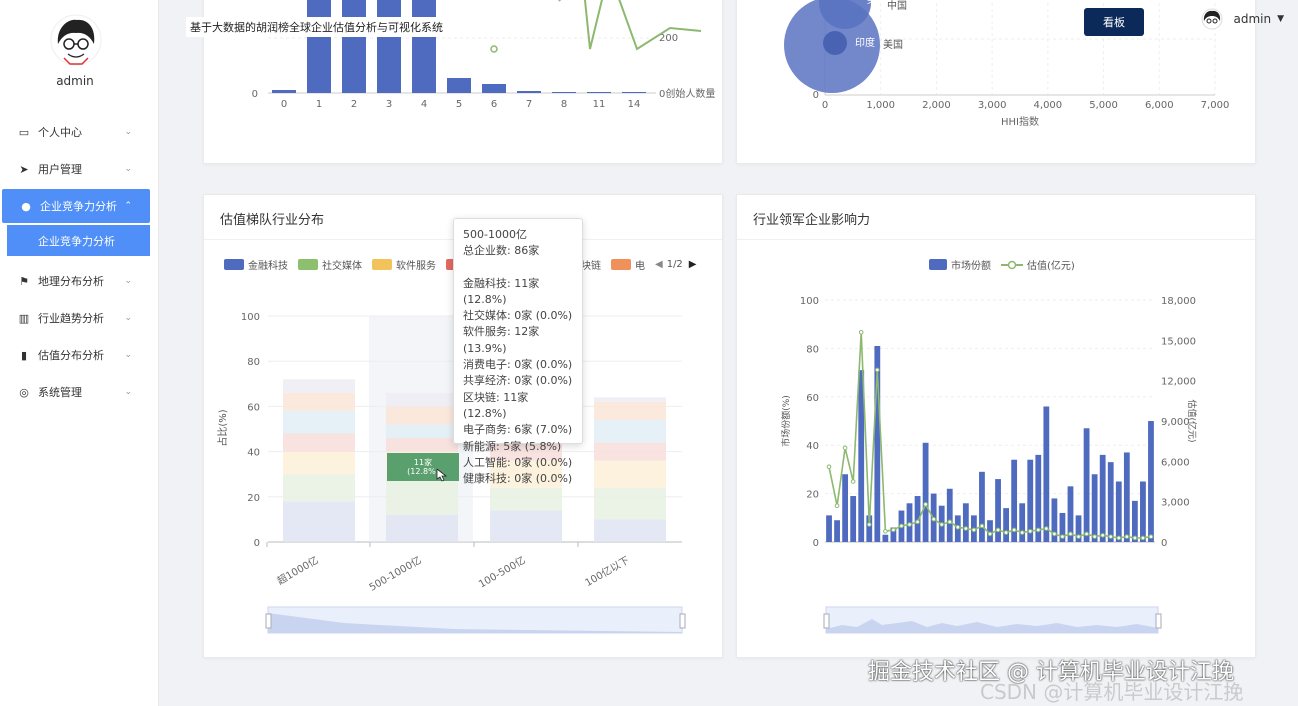  I want to click on bubble-usa, so click(835, 43).